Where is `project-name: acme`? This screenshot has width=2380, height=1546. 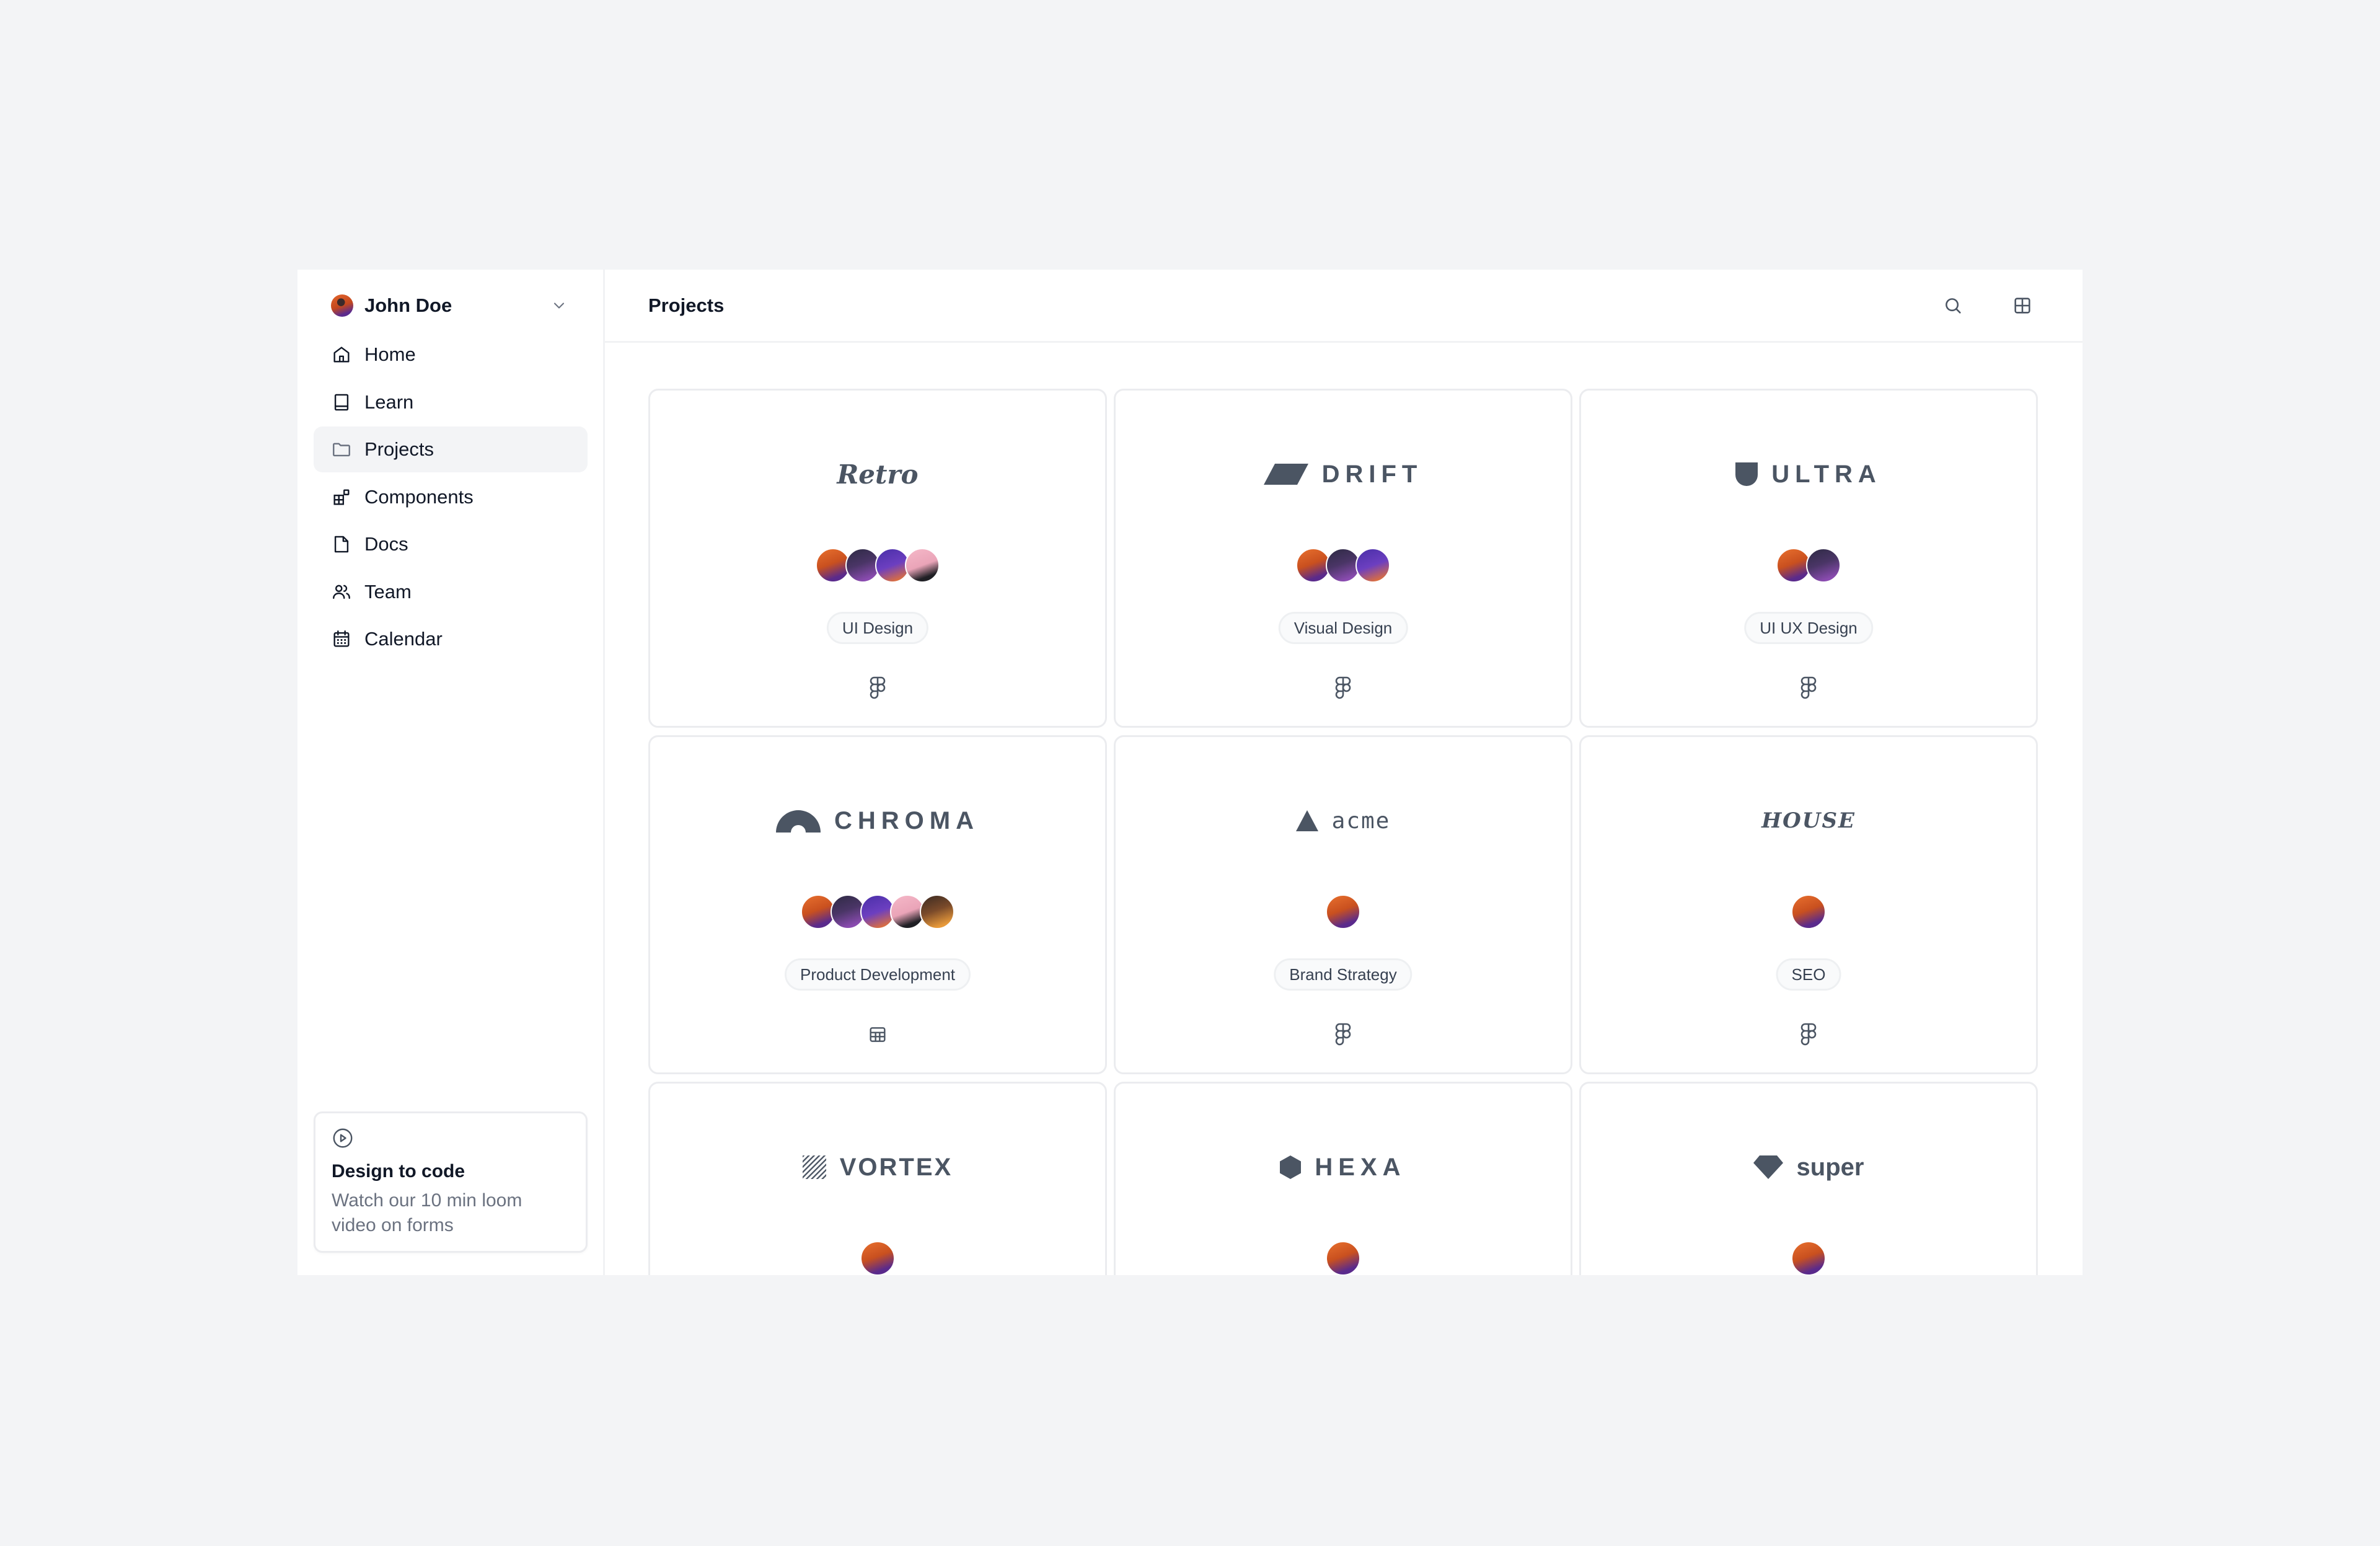 project-name: acme is located at coordinates (1361, 821).